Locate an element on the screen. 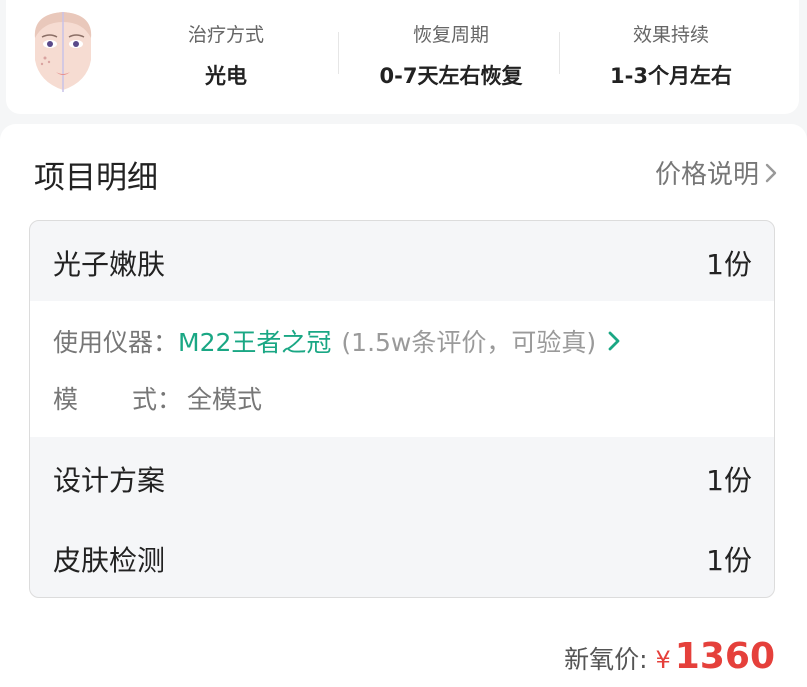 Image resolution: width=807 pixels, height=687 pixels. mode-label: 模 式： is located at coordinates (120, 398).